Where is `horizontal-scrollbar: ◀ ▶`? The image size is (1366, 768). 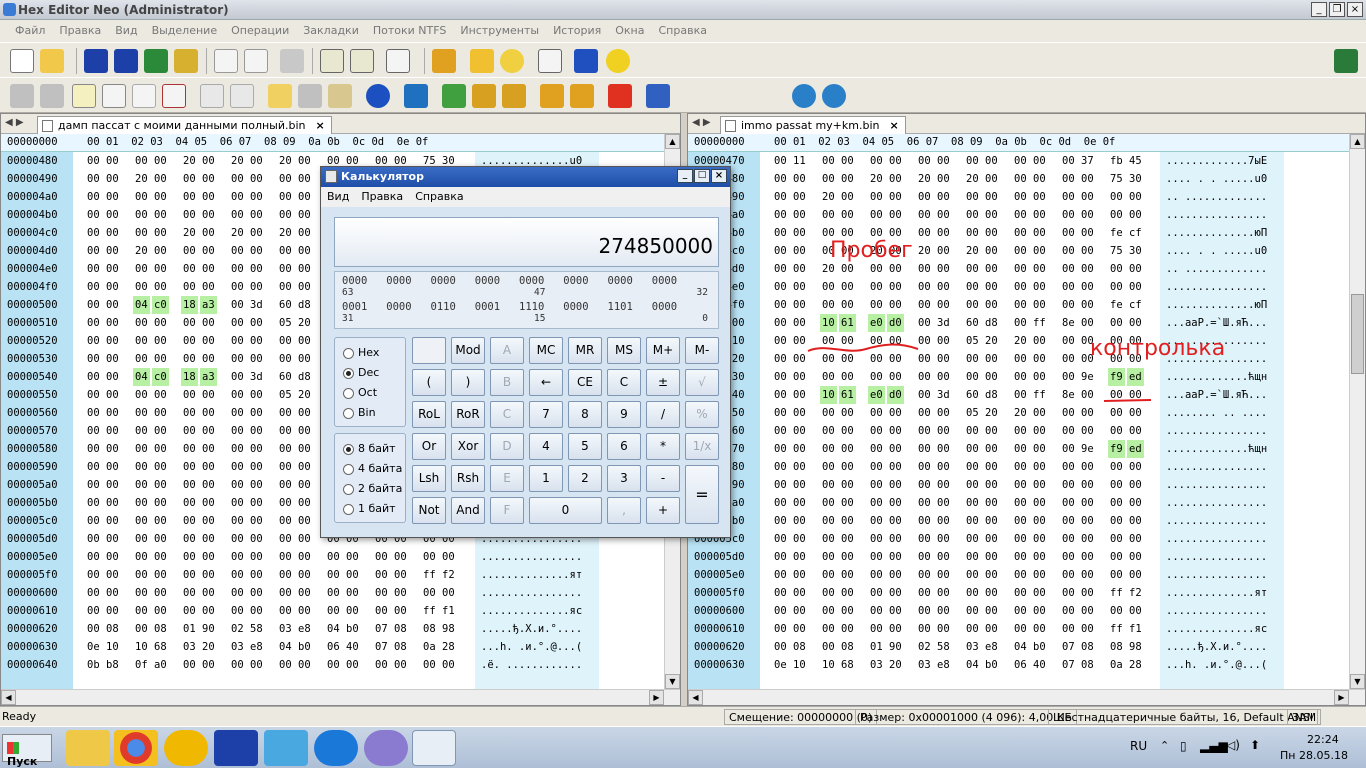
horizontal-scrollbar: ◀ ▶ is located at coordinates (340, 697).